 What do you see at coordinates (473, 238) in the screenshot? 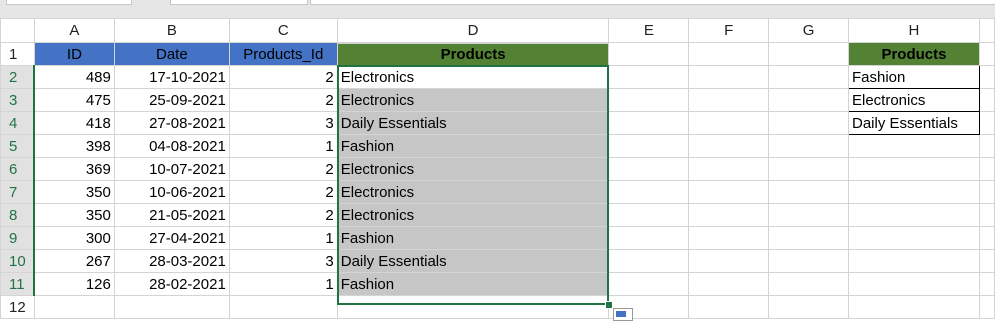
I see `cell-d9: Fashion` at bounding box center [473, 238].